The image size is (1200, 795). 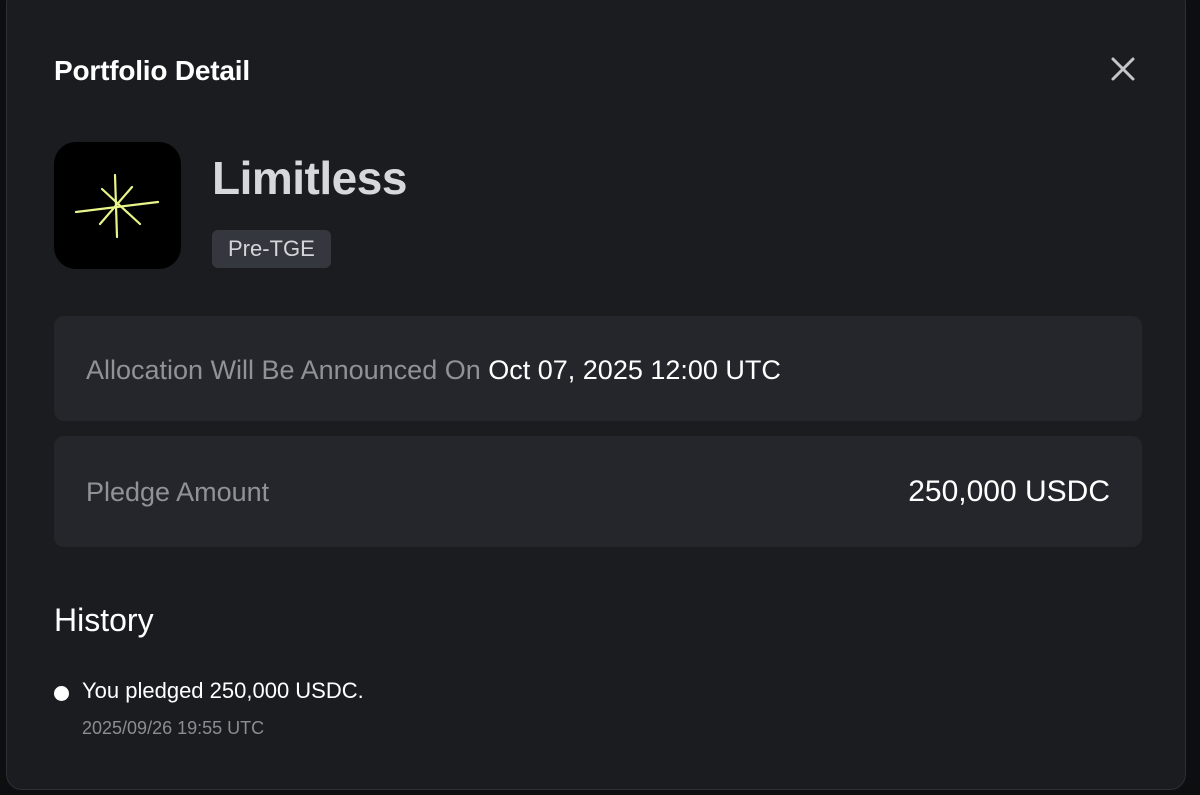 What do you see at coordinates (178, 492) in the screenshot?
I see `pledge-label: Pledge Amount` at bounding box center [178, 492].